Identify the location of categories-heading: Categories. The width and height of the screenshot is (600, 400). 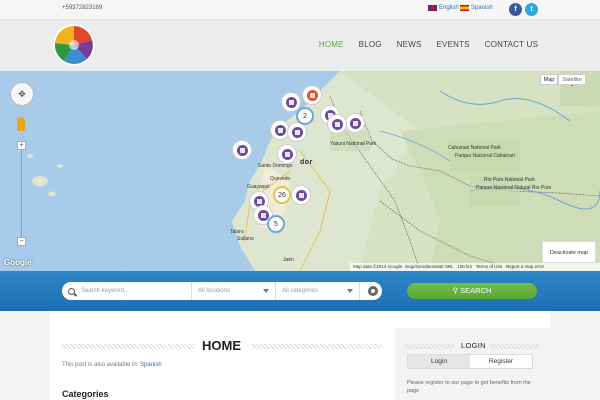
(85, 394).